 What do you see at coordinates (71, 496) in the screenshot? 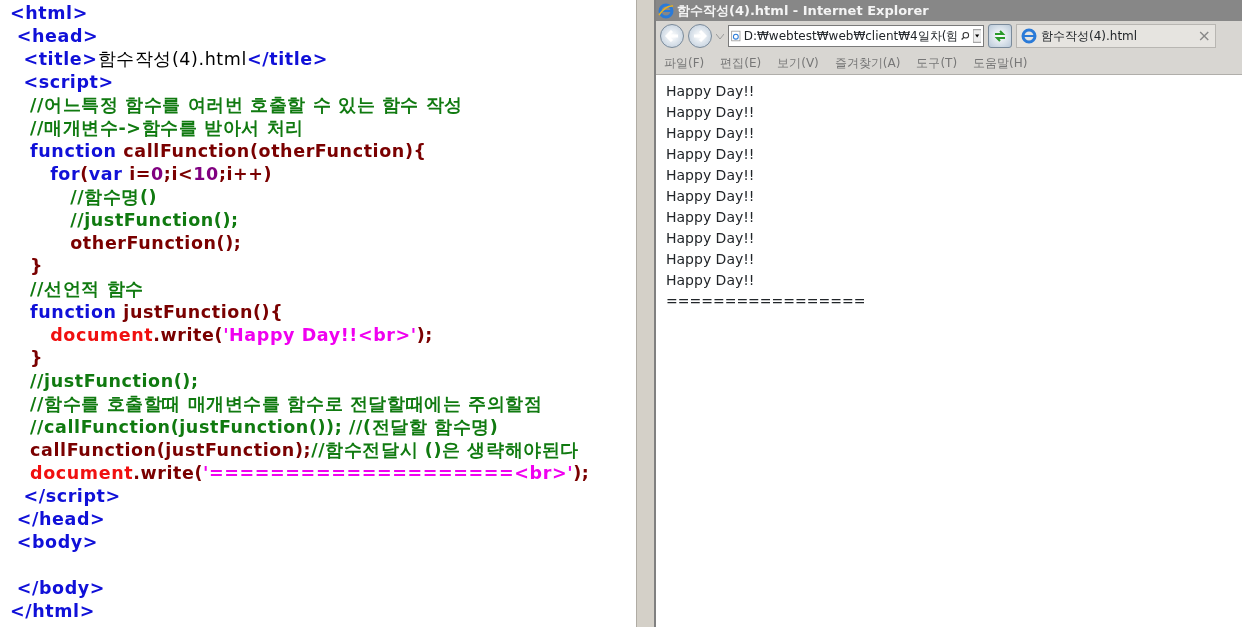
I see `code-token: </script>` at bounding box center [71, 496].